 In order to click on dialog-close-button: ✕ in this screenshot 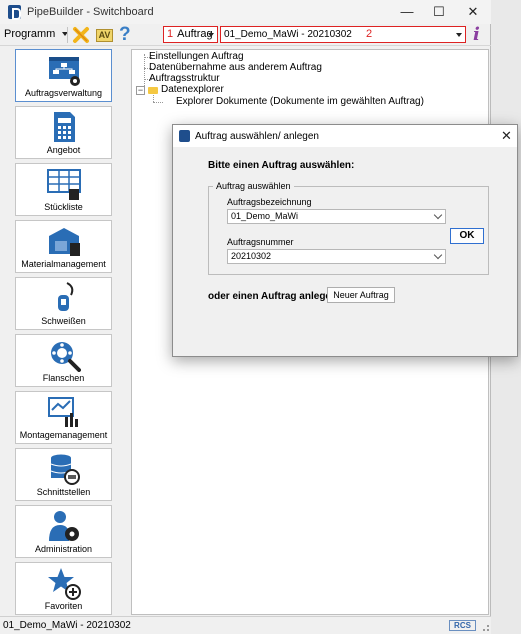, I will do `click(506, 136)`.